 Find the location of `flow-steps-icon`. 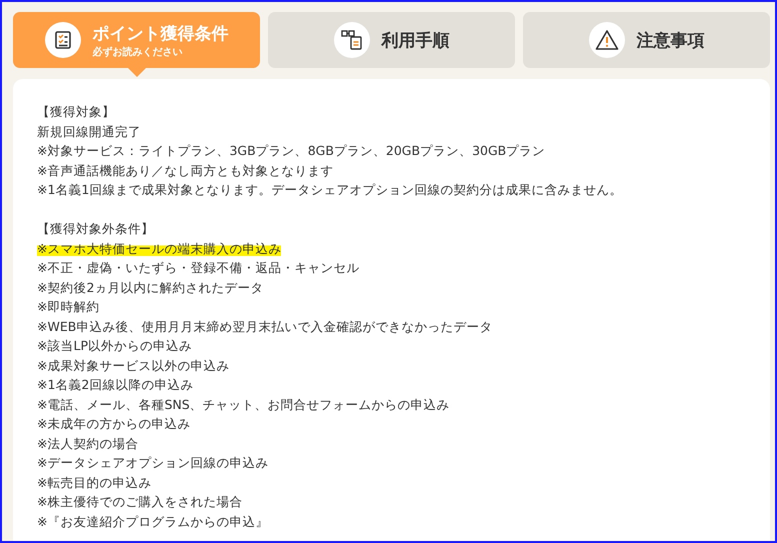

flow-steps-icon is located at coordinates (351, 40).